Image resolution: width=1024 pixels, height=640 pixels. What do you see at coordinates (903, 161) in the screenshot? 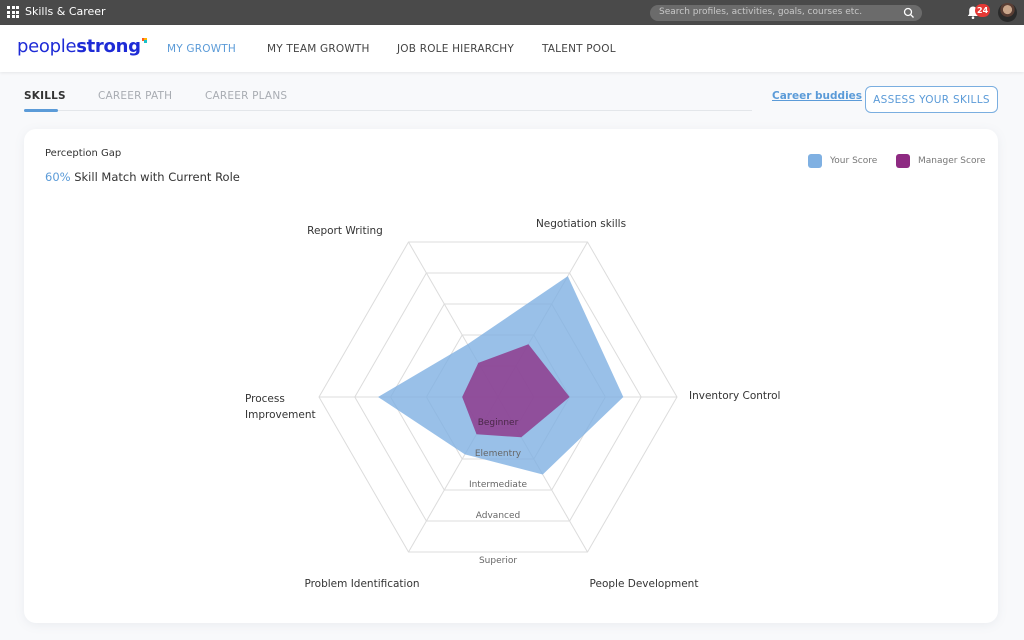
I see `legend-swatch-manager-score` at bounding box center [903, 161].